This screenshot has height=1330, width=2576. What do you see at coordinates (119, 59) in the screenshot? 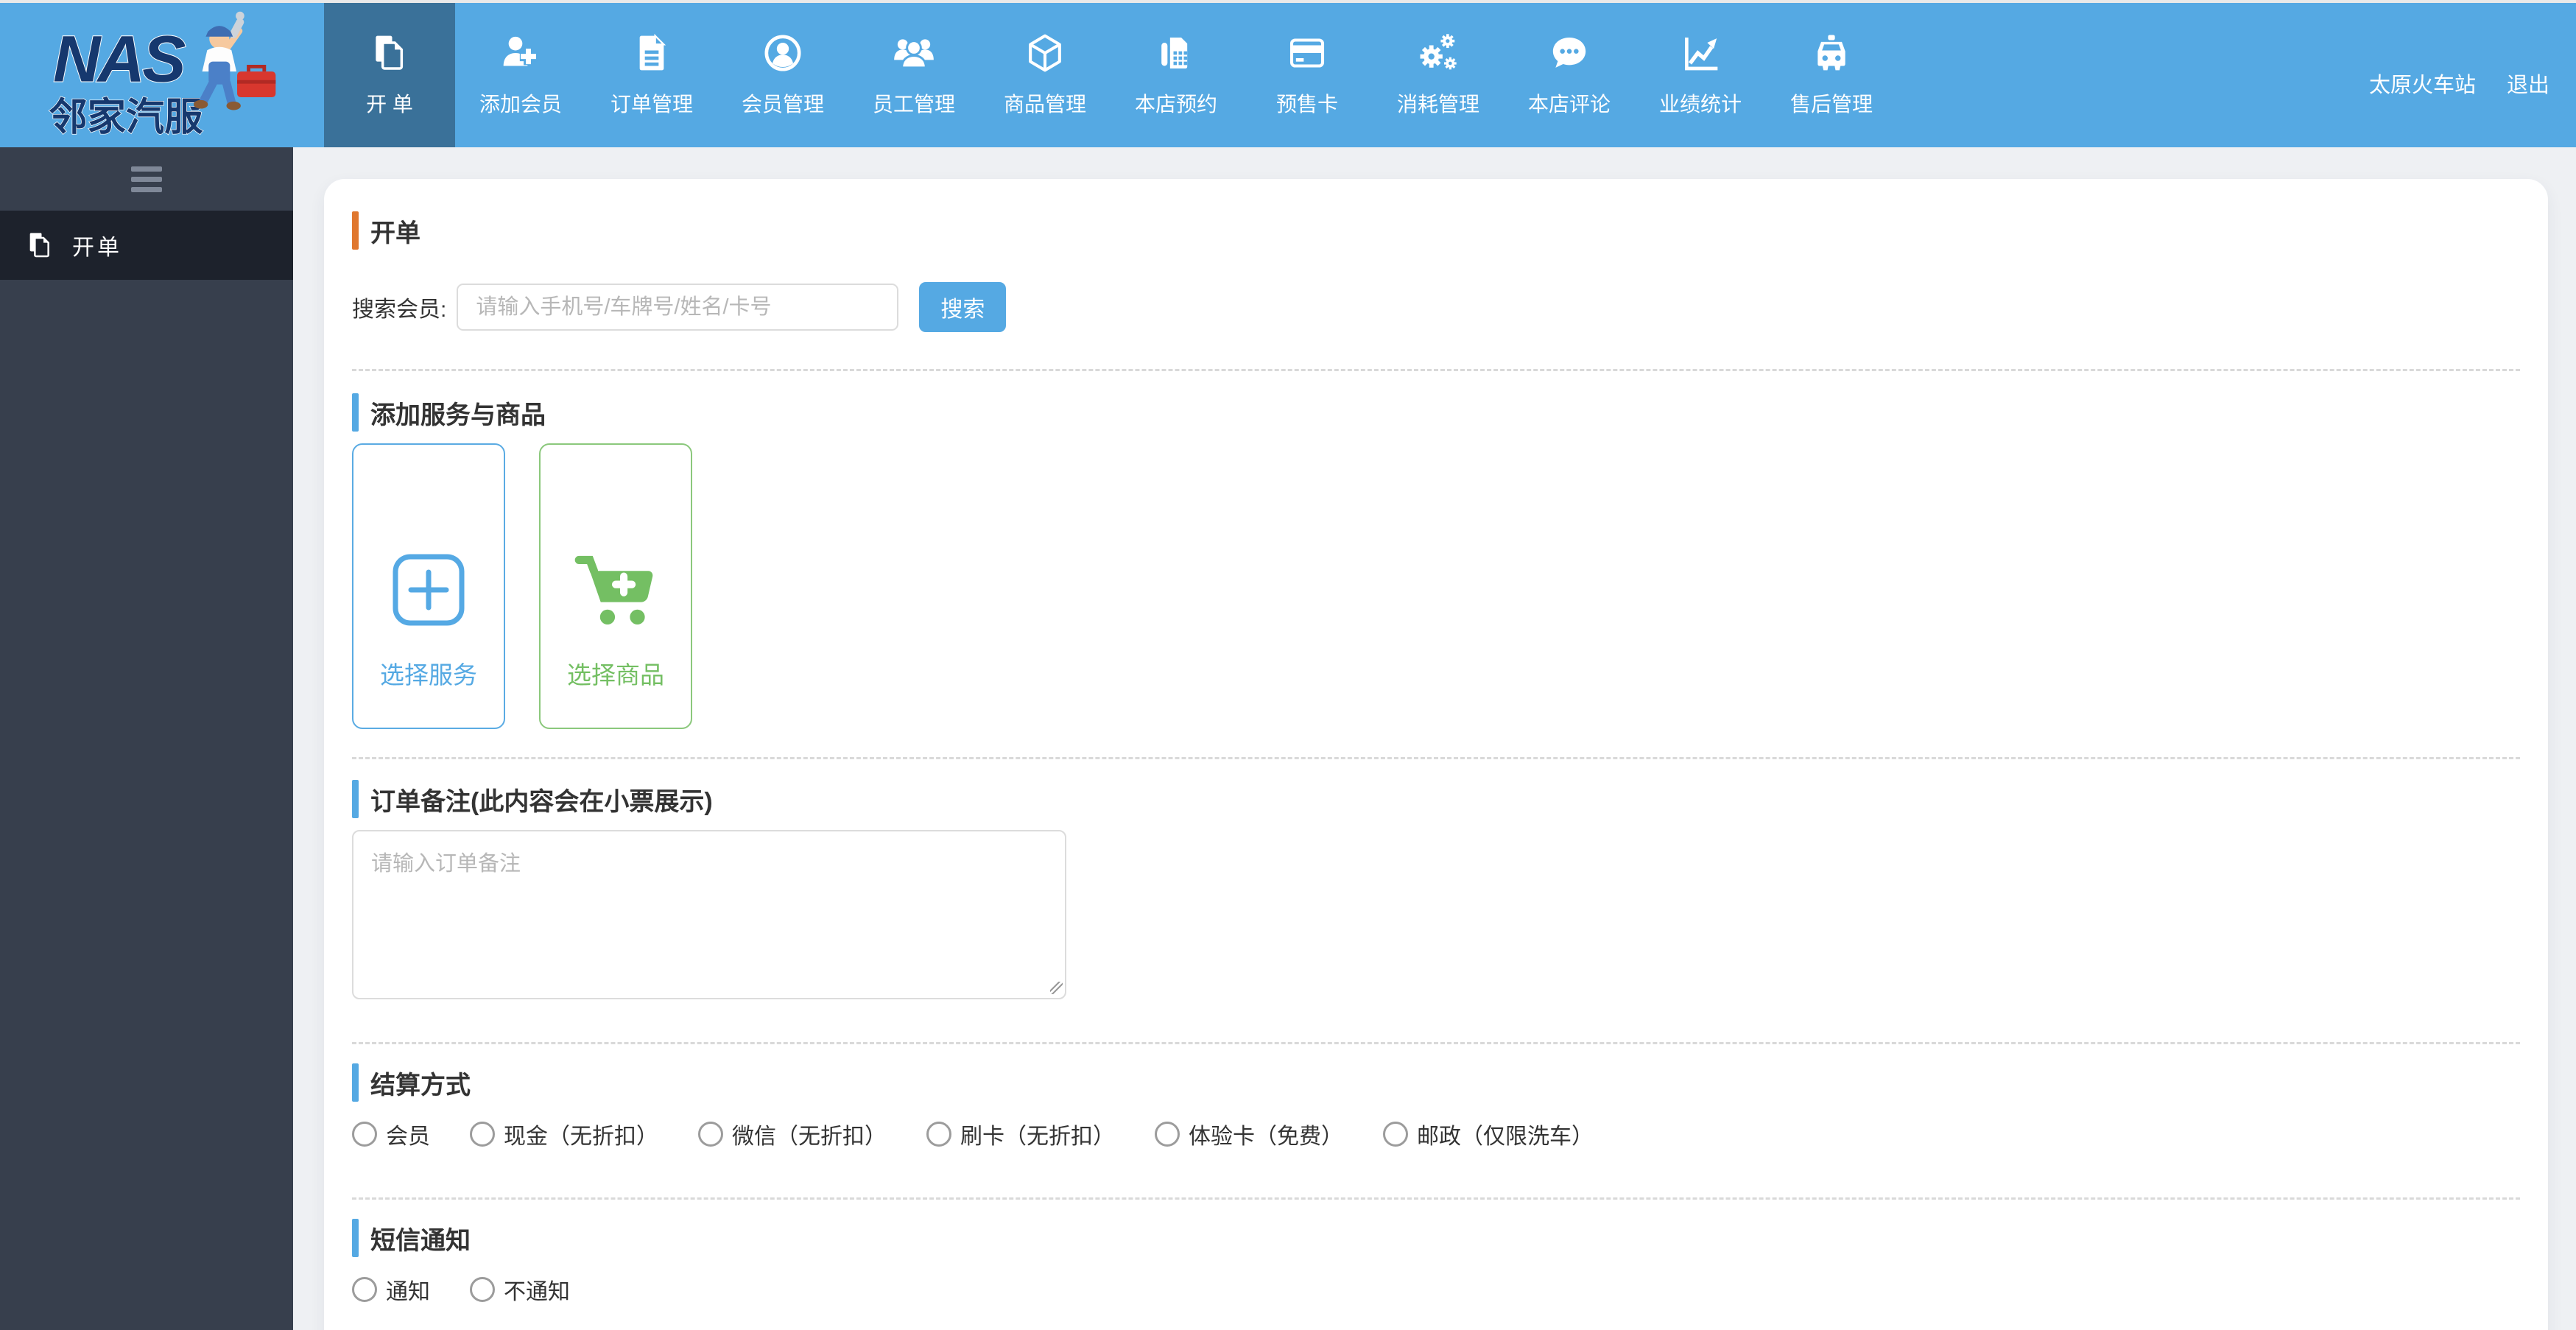
I see `logo-brand-text: NAS` at bounding box center [119, 59].